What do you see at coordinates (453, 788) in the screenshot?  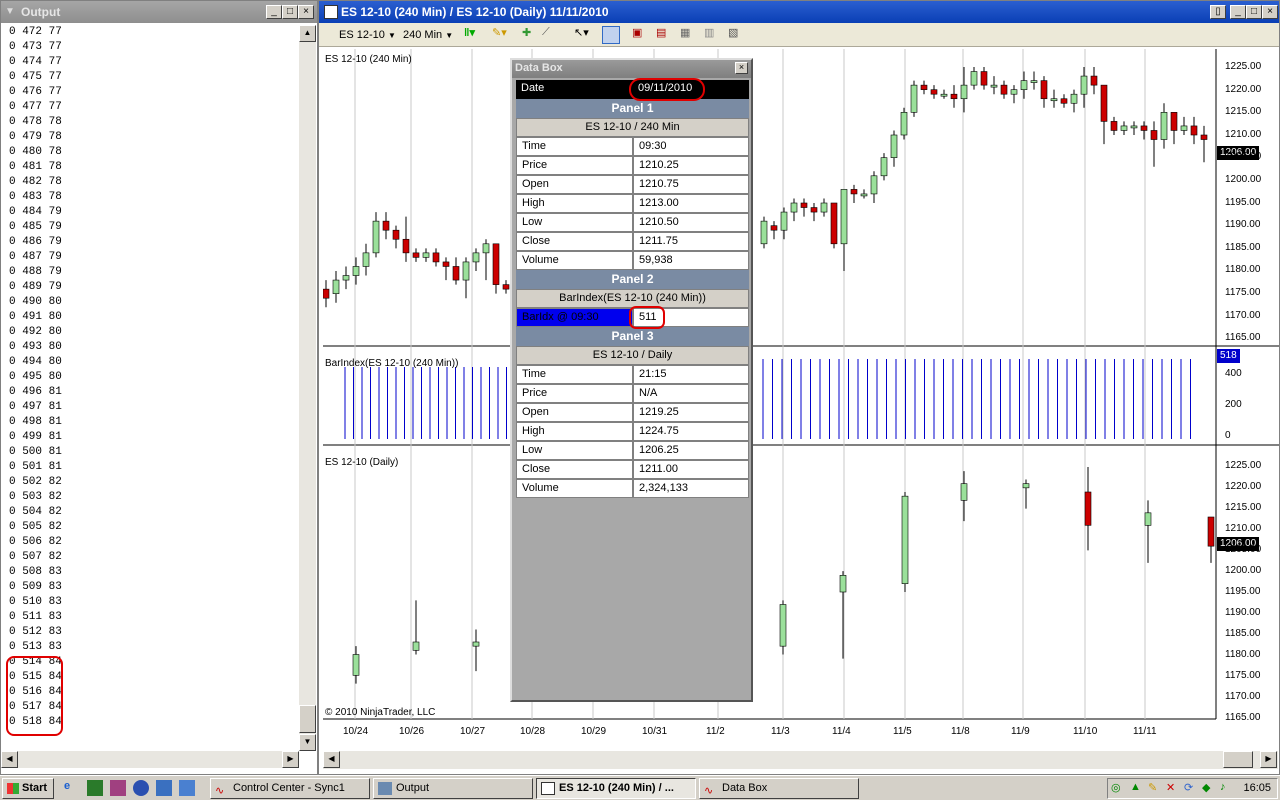 I see `task-output: Output` at bounding box center [453, 788].